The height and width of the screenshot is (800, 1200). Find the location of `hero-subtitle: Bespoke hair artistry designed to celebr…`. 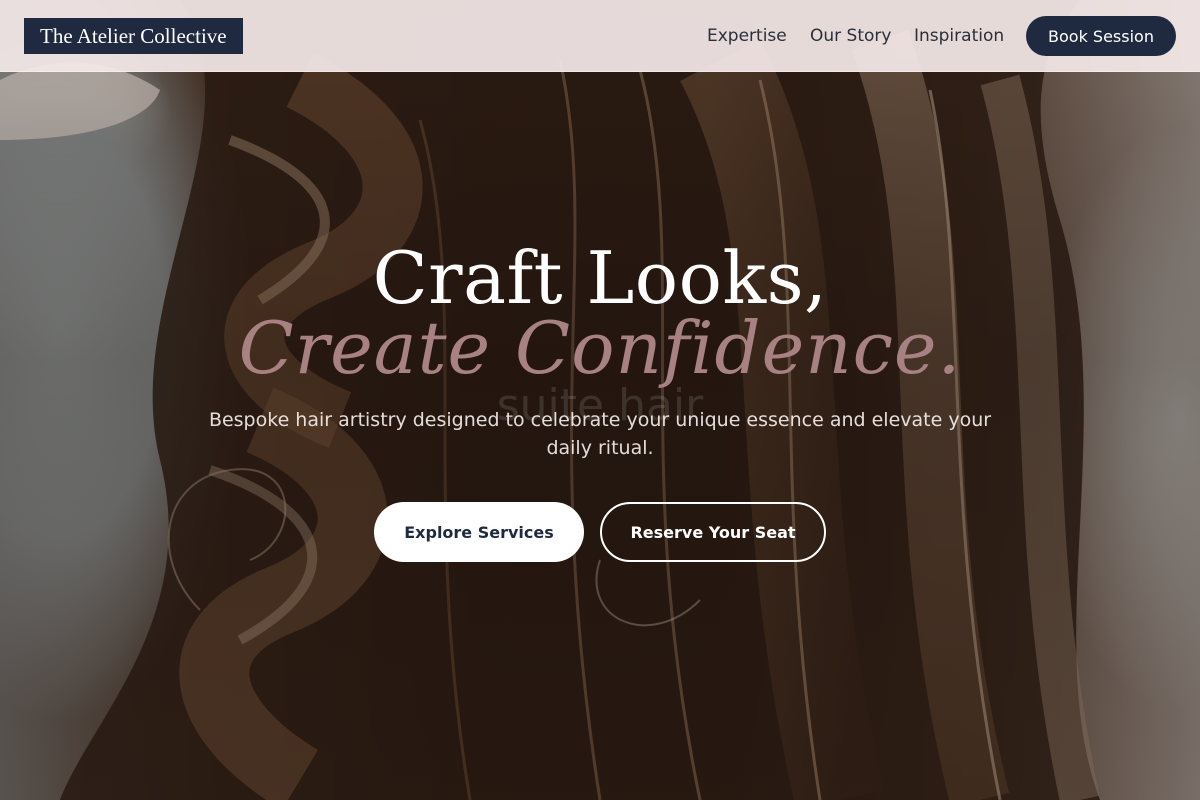

hero-subtitle: Bespoke hair artistry designed to celebr… is located at coordinates (600, 434).